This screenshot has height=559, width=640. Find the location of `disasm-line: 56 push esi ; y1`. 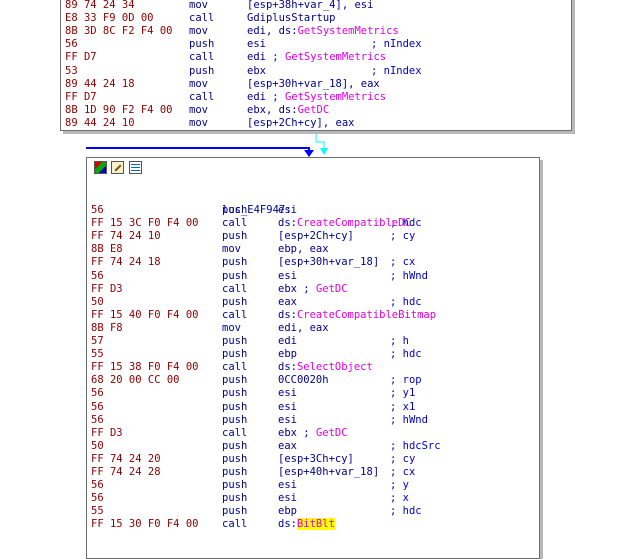

disasm-line: 56 push esi ; y1 is located at coordinates (313, 393).